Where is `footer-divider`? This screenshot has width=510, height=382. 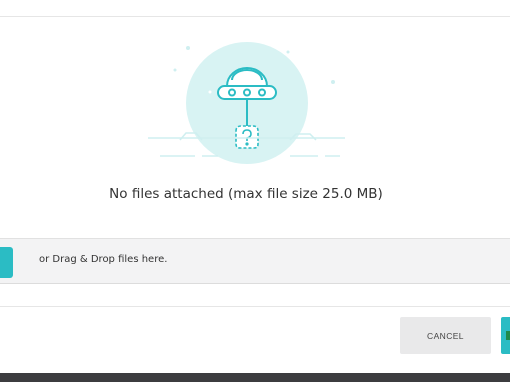 footer-divider is located at coordinates (255, 306).